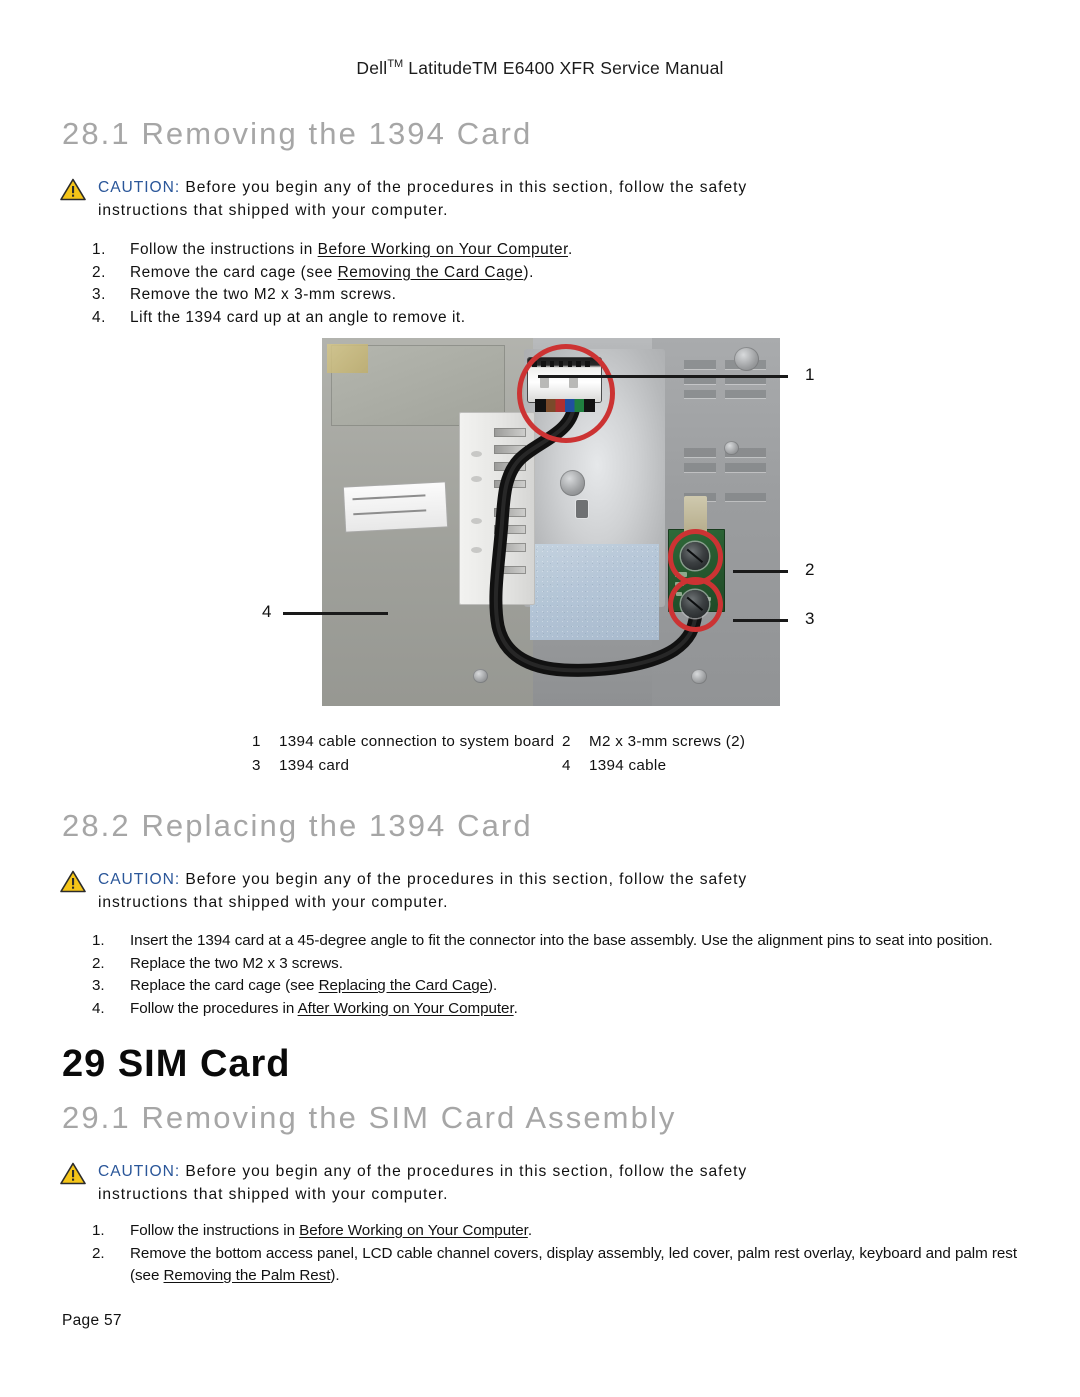  What do you see at coordinates (695, 515) in the screenshot?
I see `alignment-post` at bounding box center [695, 515].